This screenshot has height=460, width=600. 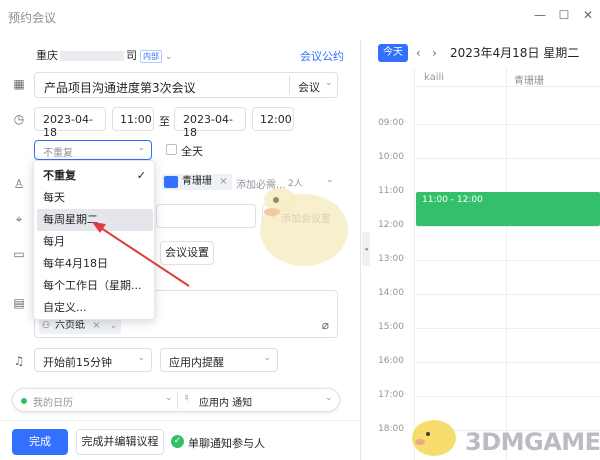 I want to click on title-input-value: 产品项目沟通进度第3次会议, so click(x=120, y=88).